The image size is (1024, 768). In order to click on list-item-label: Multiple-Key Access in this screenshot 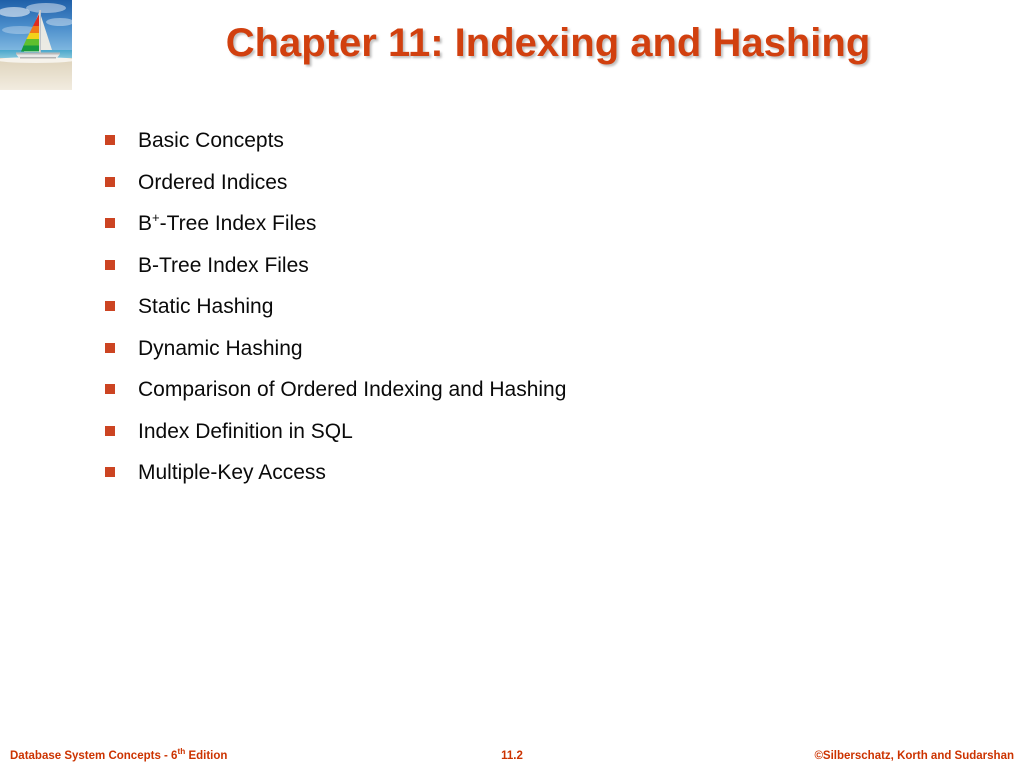, I will do `click(232, 472)`.